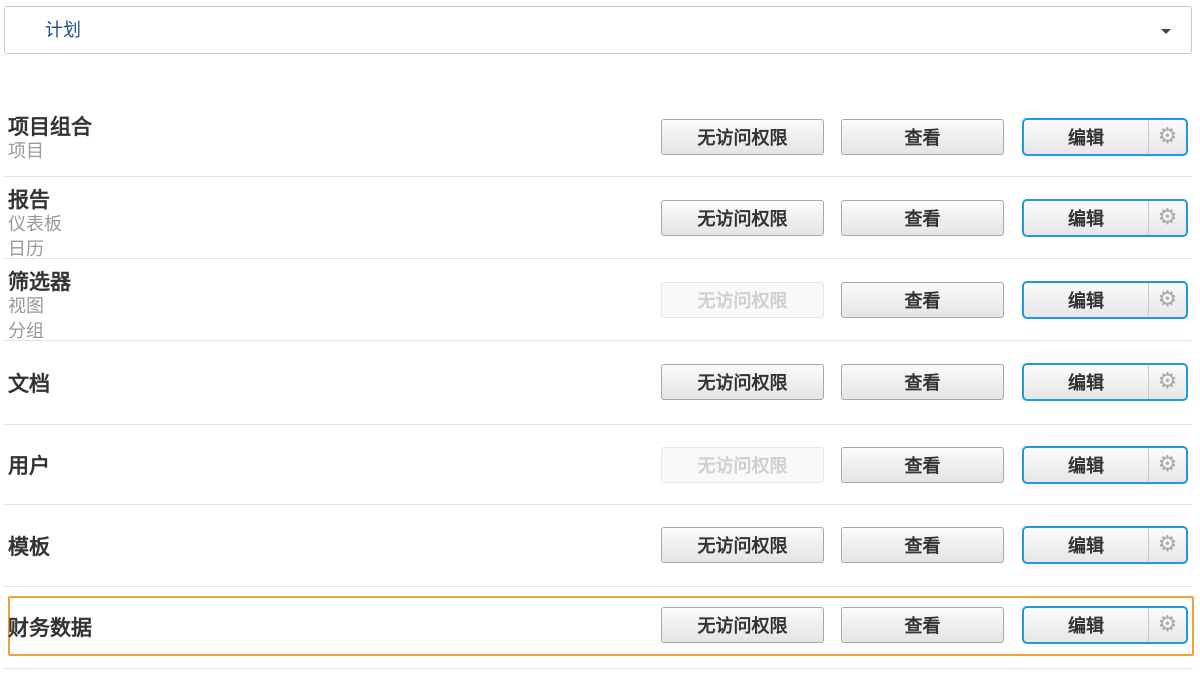 This screenshot has height=677, width=1200. I want to click on category-select-value: 计划, so click(63, 30).